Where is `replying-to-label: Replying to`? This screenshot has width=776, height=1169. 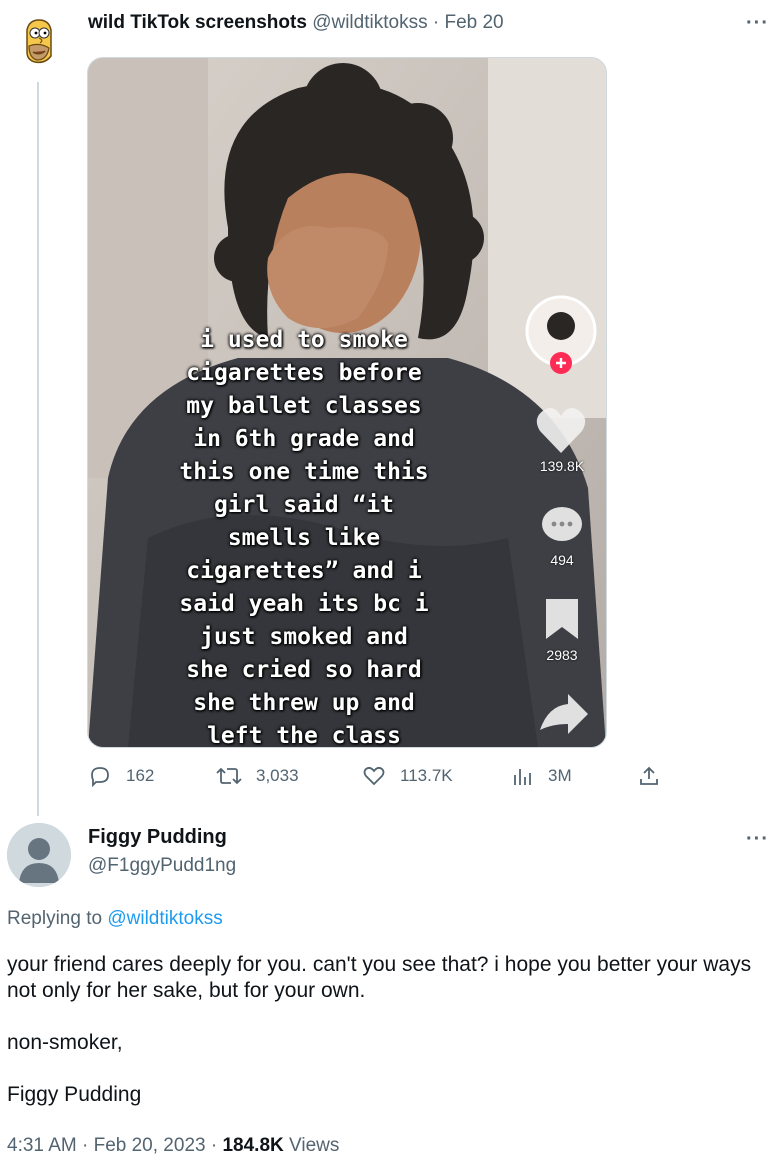
replying-to-label: Replying to is located at coordinates (55, 918).